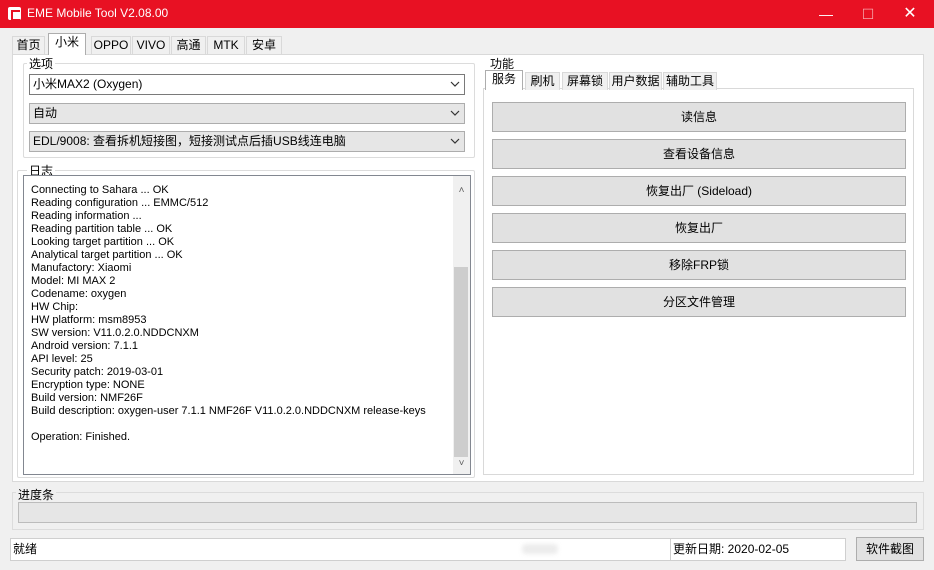  Describe the element at coordinates (100, 190) in the screenshot. I see `log-line: Connecting to Sahara ... OK` at that location.